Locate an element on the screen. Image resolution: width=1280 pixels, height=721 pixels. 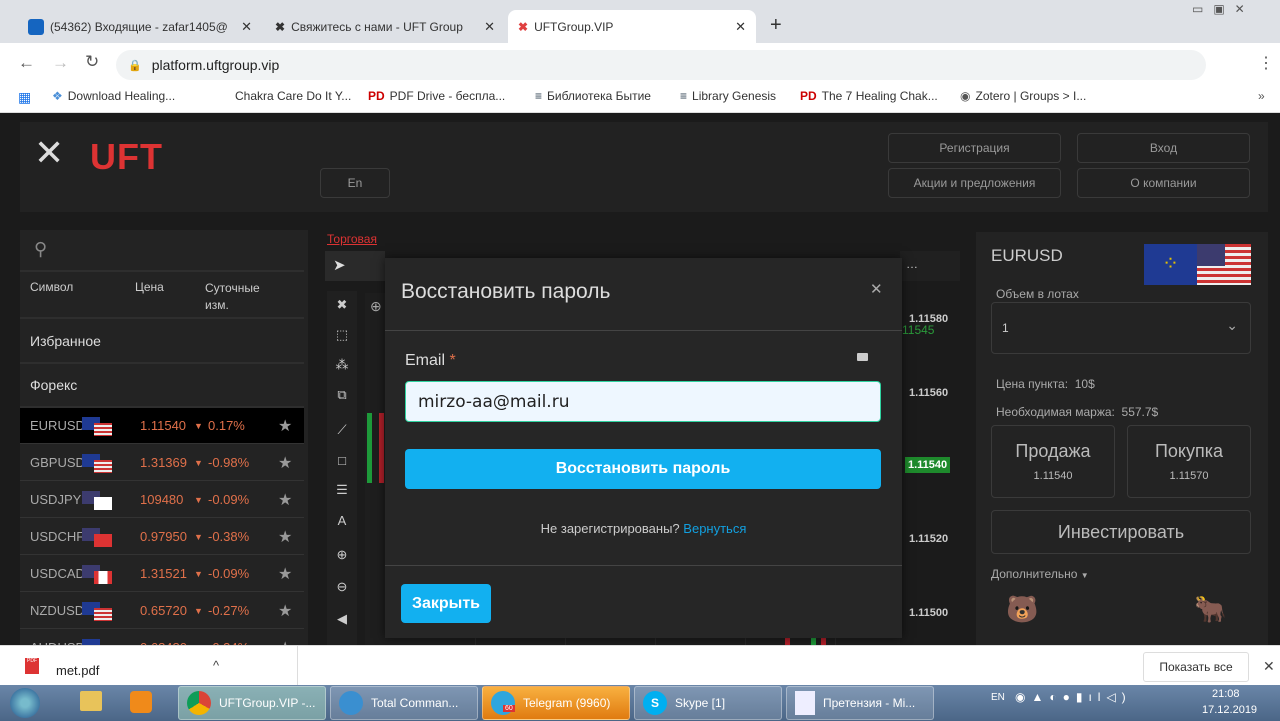
back-icon: ← is located at coordinates (26, 63).